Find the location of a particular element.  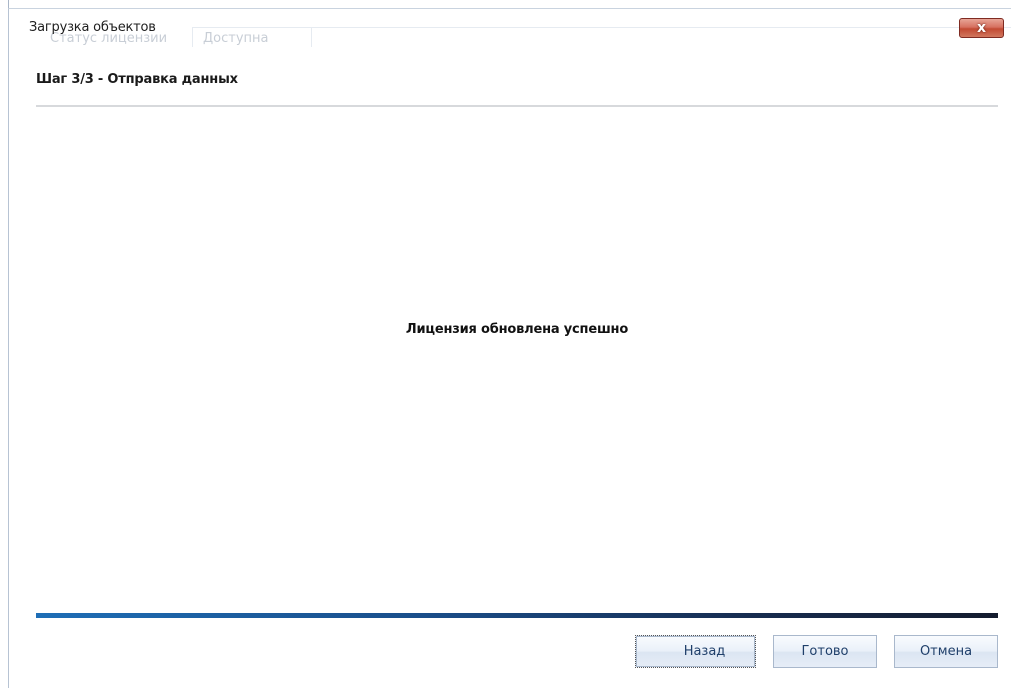

close-icon: x is located at coordinates (981, 28).